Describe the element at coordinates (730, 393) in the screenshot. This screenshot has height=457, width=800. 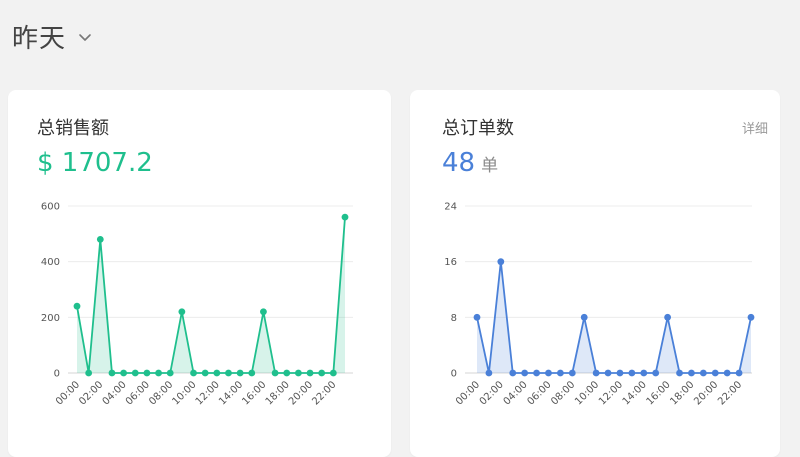
I see `orders-chart-x-tick-label: 22:00` at that location.